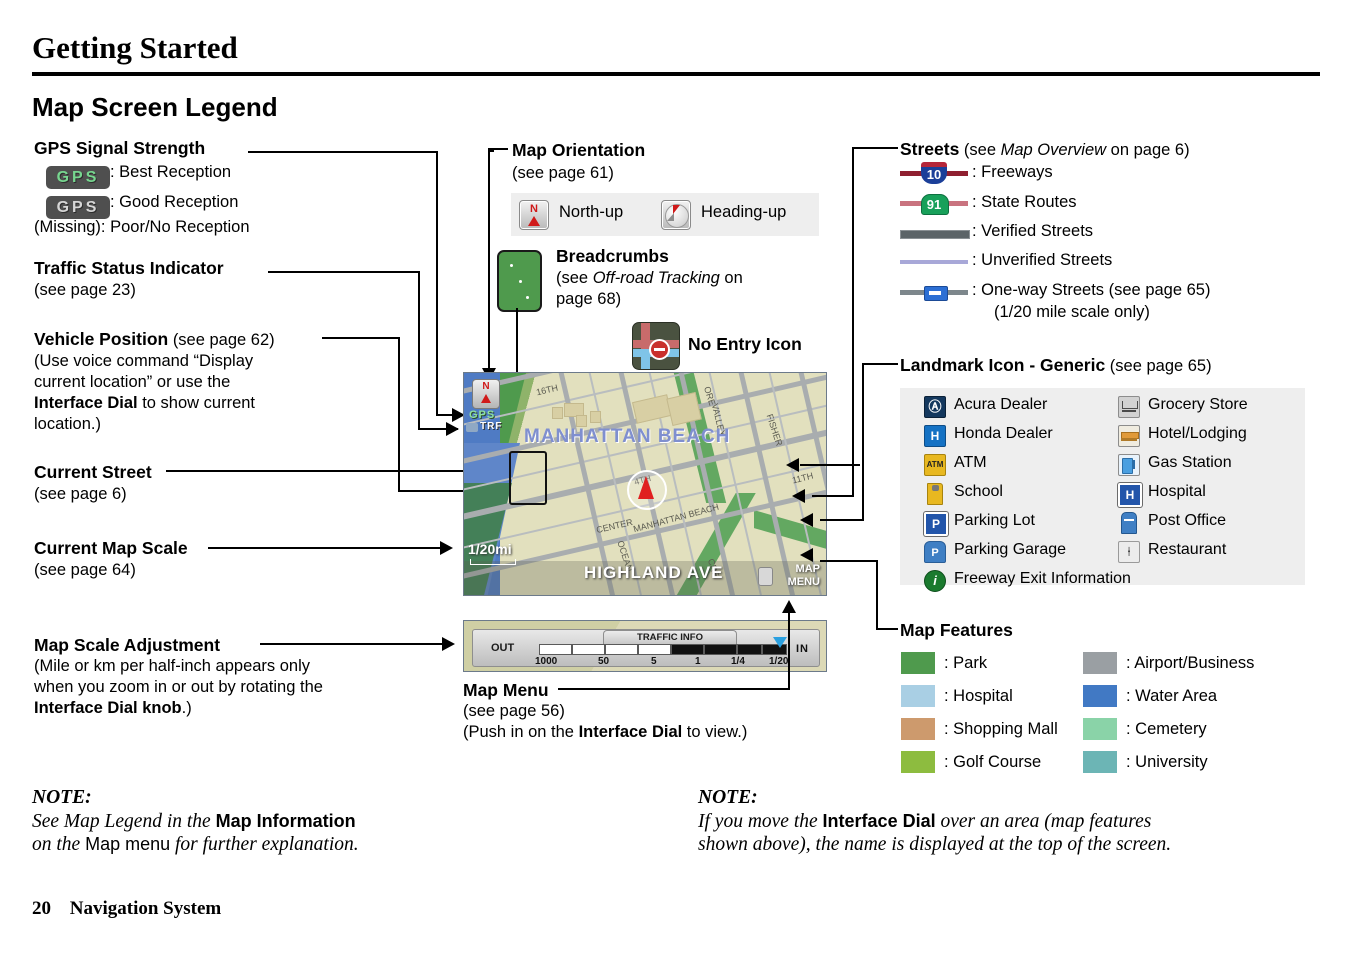 This screenshot has width=1352, height=954. What do you see at coordinates (807, 569) in the screenshot?
I see `map-menu-line1: MAP` at bounding box center [807, 569].